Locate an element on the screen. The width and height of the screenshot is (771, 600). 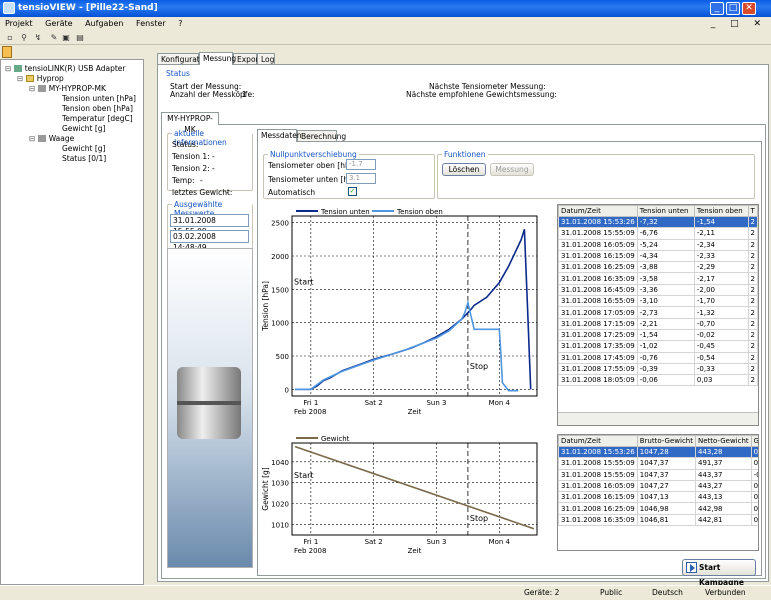
menu-projekt: Projekt is located at coordinates (19, 24).